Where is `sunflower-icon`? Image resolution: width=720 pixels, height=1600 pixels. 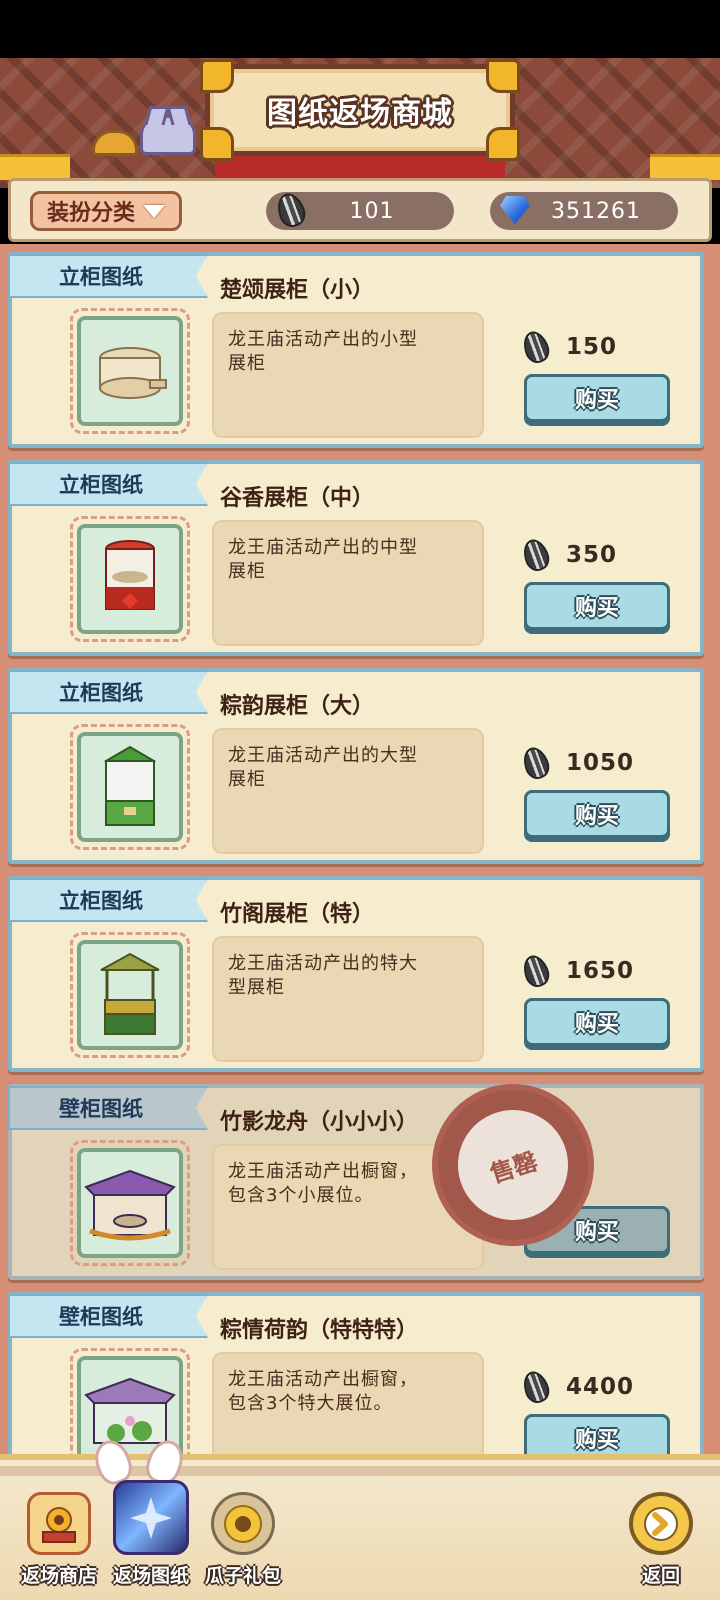 sunflower-icon is located at coordinates (243, 1523).